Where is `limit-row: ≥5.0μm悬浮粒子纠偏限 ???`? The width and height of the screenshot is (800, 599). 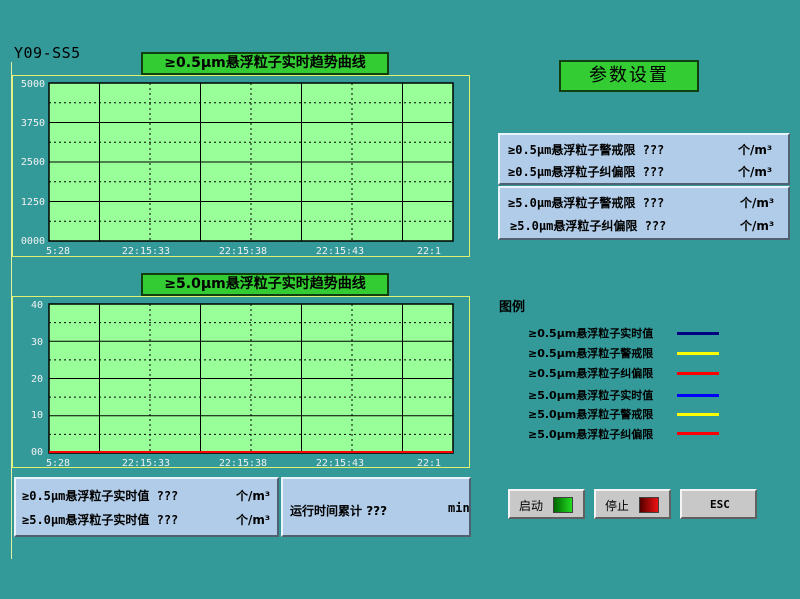 limit-row: ≥5.0μm悬浮粒子纠偏限 ??? is located at coordinates (588, 225).